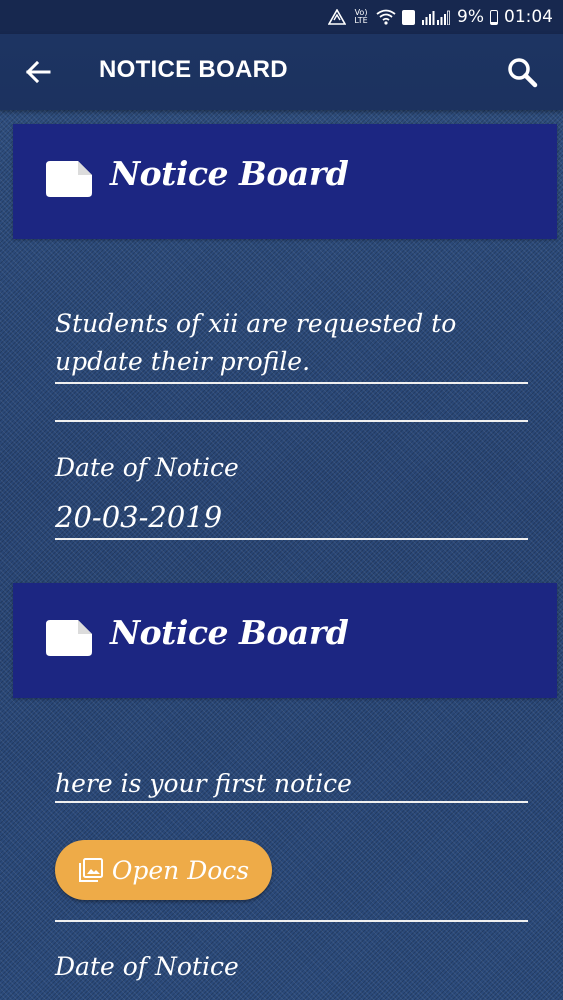 The width and height of the screenshot is (563, 1000). I want to click on sim-badge: 2, so click(409, 17).